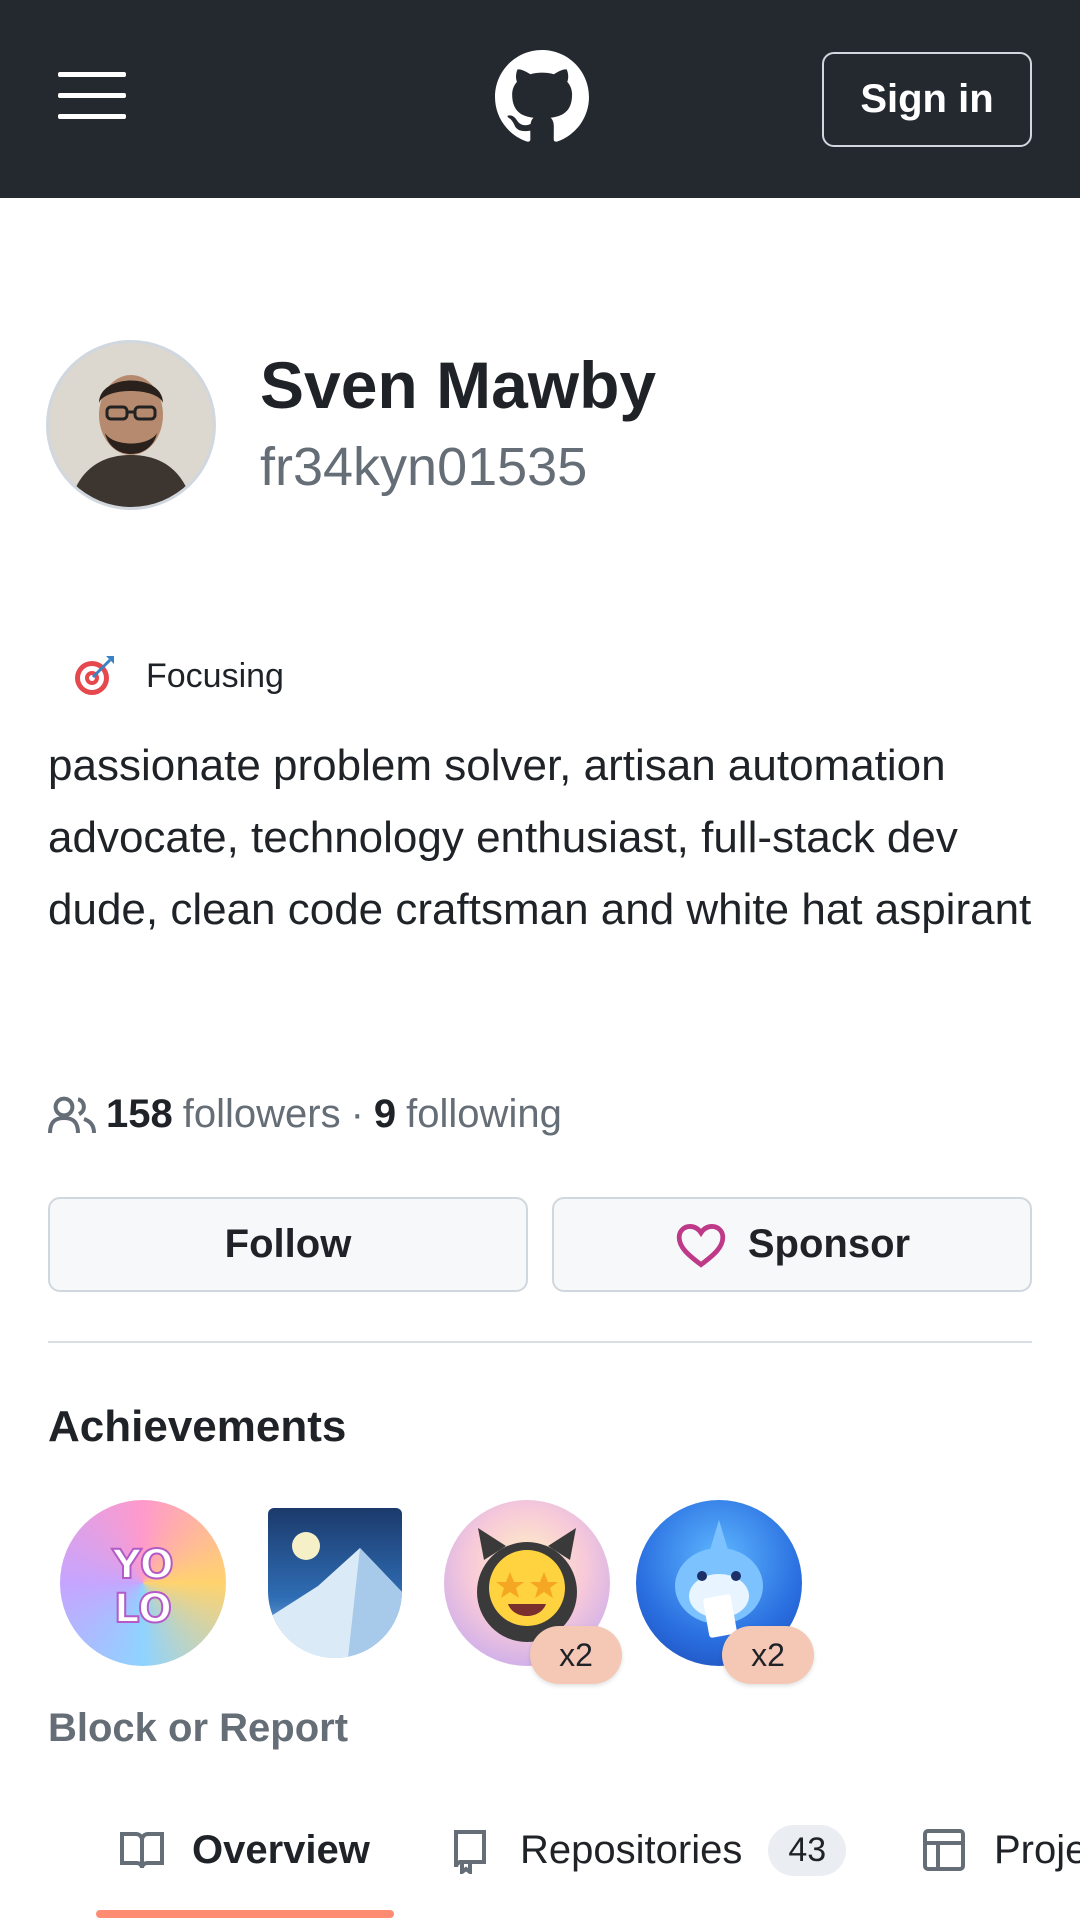 Image resolution: width=1080 pixels, height=1920 pixels. I want to click on follow-button-label: Follow, so click(288, 1244).